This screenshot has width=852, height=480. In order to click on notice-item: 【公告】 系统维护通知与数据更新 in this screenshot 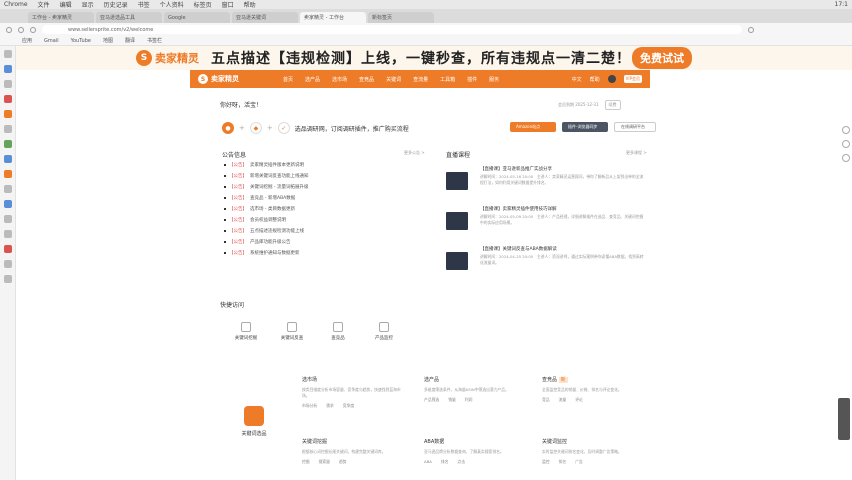, I will do `click(262, 253)`.